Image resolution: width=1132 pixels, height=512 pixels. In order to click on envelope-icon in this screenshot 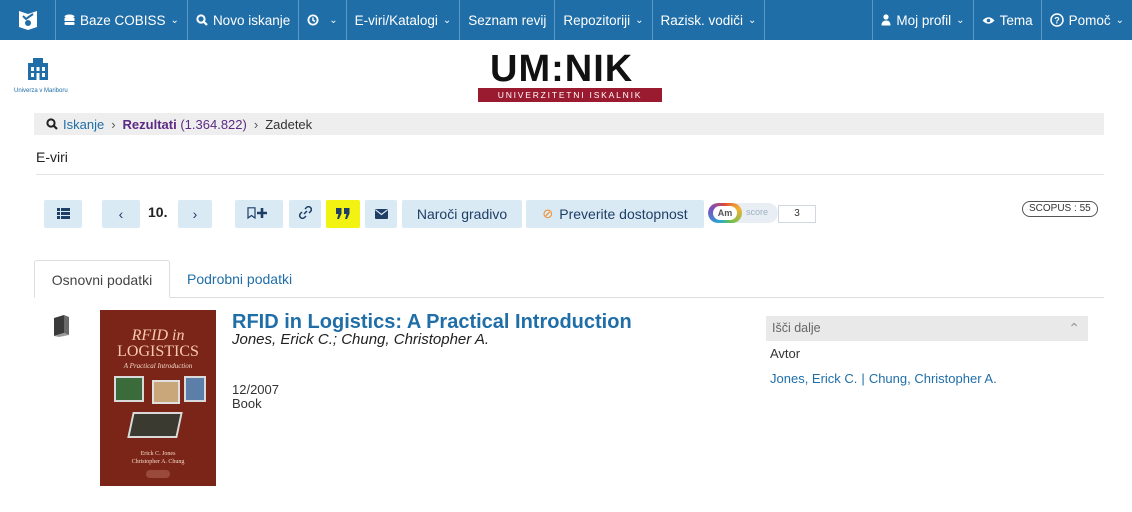, I will do `click(381, 214)`.